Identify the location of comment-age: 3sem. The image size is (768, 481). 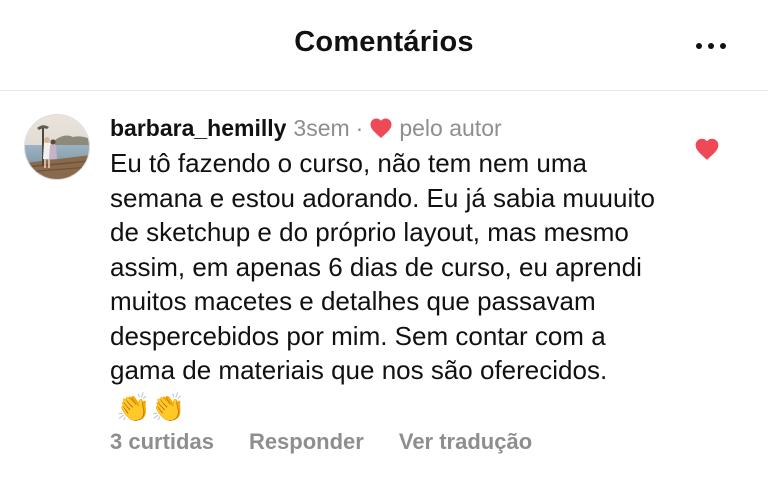
(321, 127).